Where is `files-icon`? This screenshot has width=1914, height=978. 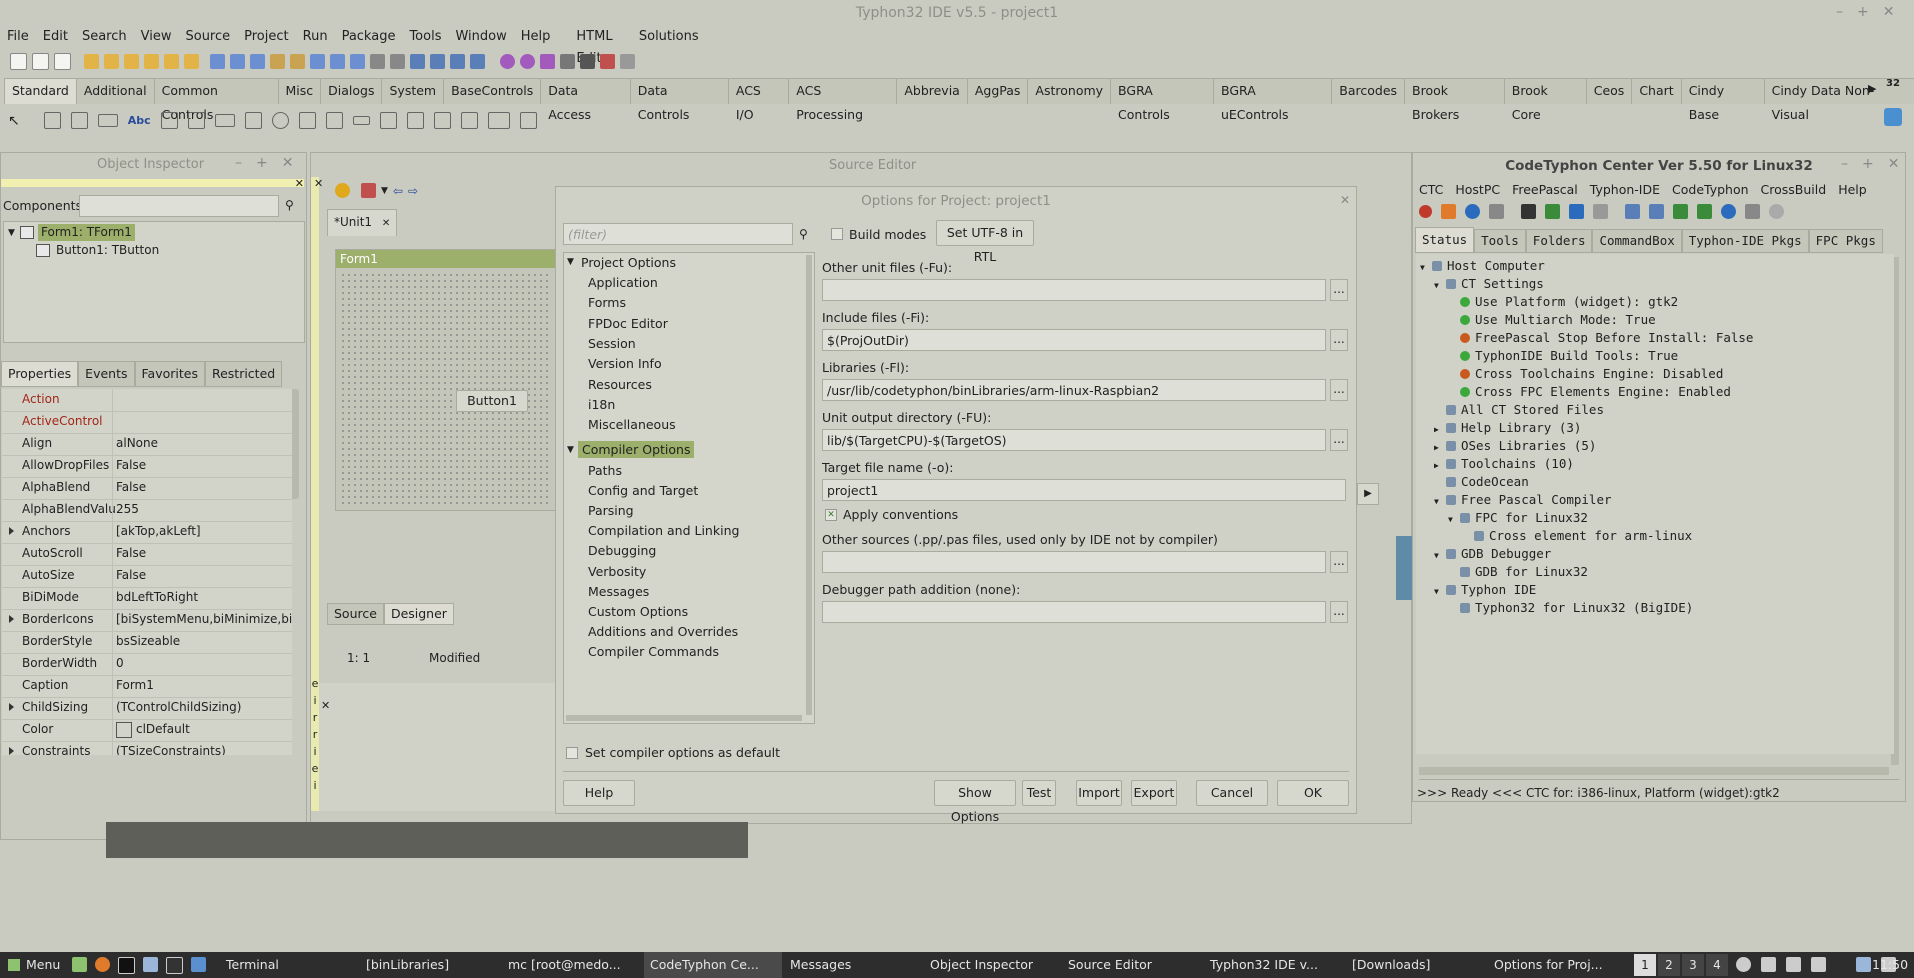
files-icon is located at coordinates (150, 964).